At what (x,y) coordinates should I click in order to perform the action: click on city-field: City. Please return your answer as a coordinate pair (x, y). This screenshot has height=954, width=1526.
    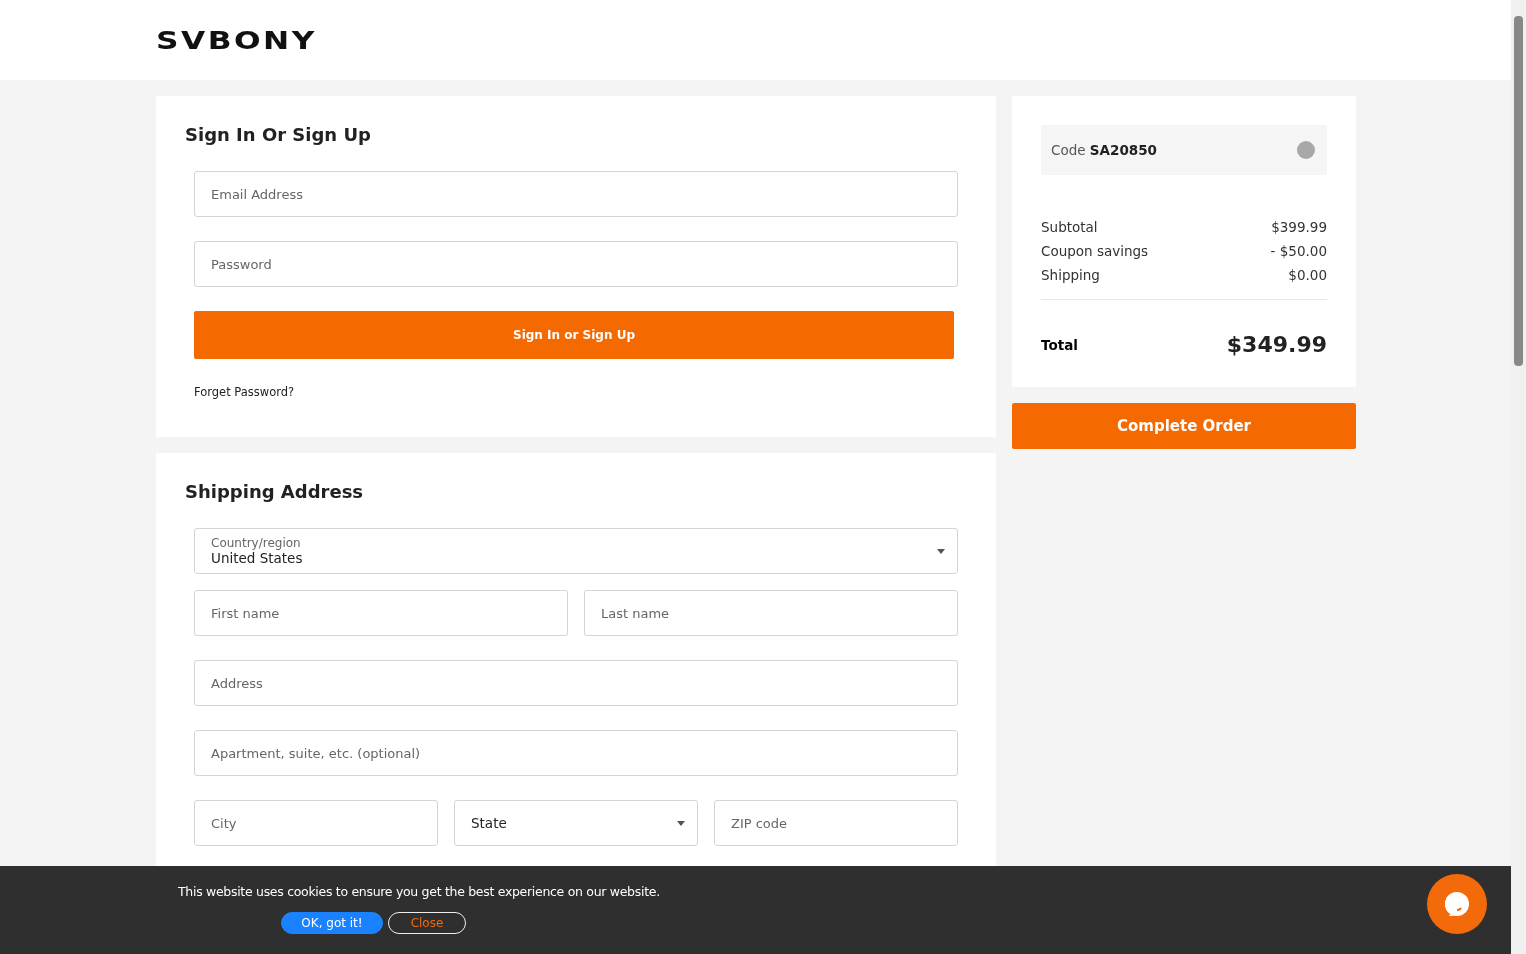
    Looking at the image, I should click on (316, 823).